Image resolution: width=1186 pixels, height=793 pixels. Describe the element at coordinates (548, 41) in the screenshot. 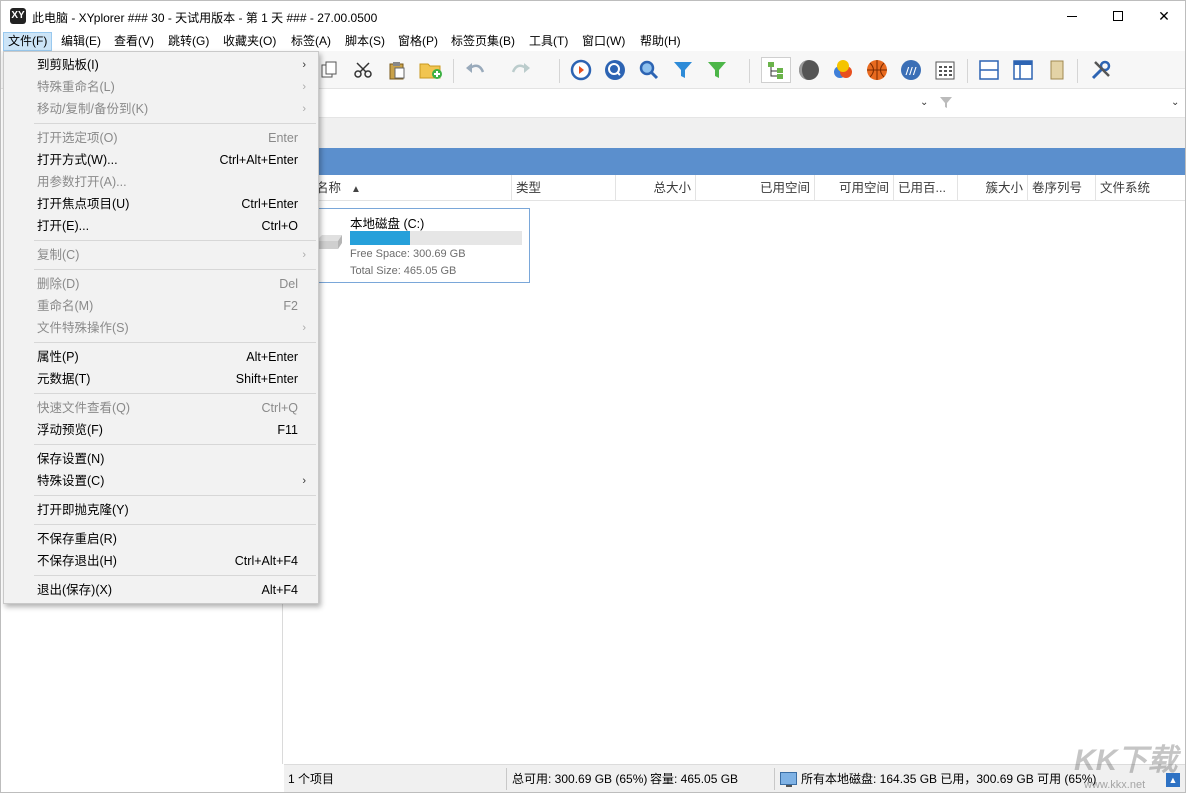

I see `menu-tools: 工具(T)` at that location.